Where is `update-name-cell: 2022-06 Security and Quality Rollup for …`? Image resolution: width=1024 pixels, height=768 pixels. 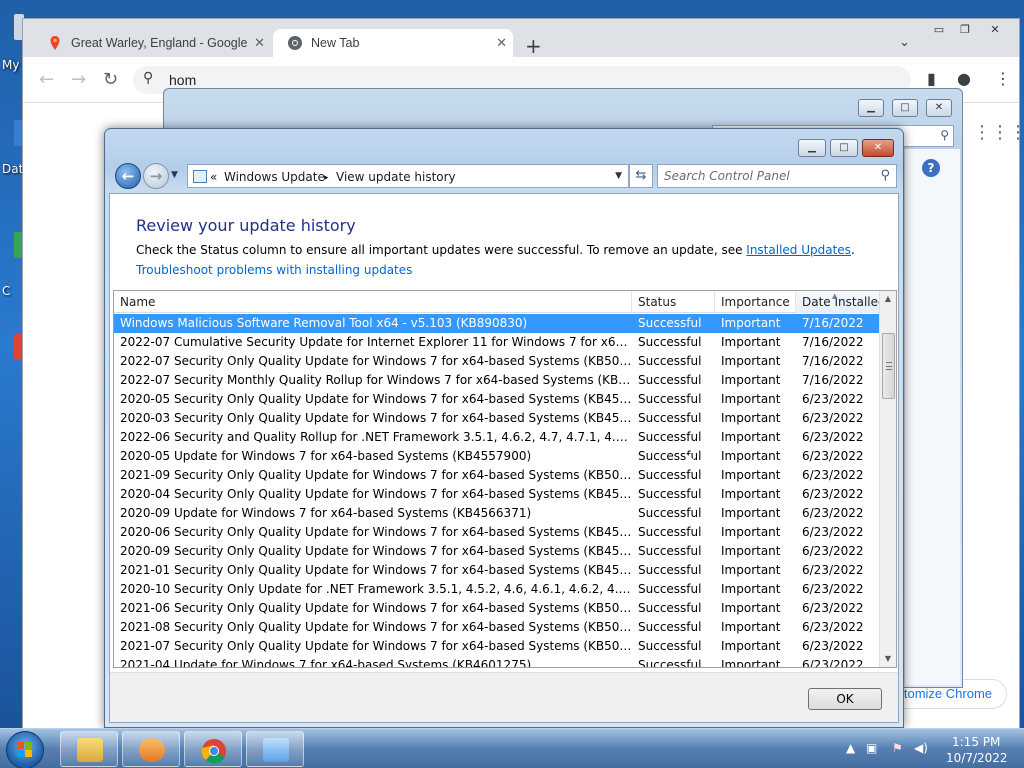
update-name-cell: 2022-06 Security and Quality Rollup for … is located at coordinates (376, 437).